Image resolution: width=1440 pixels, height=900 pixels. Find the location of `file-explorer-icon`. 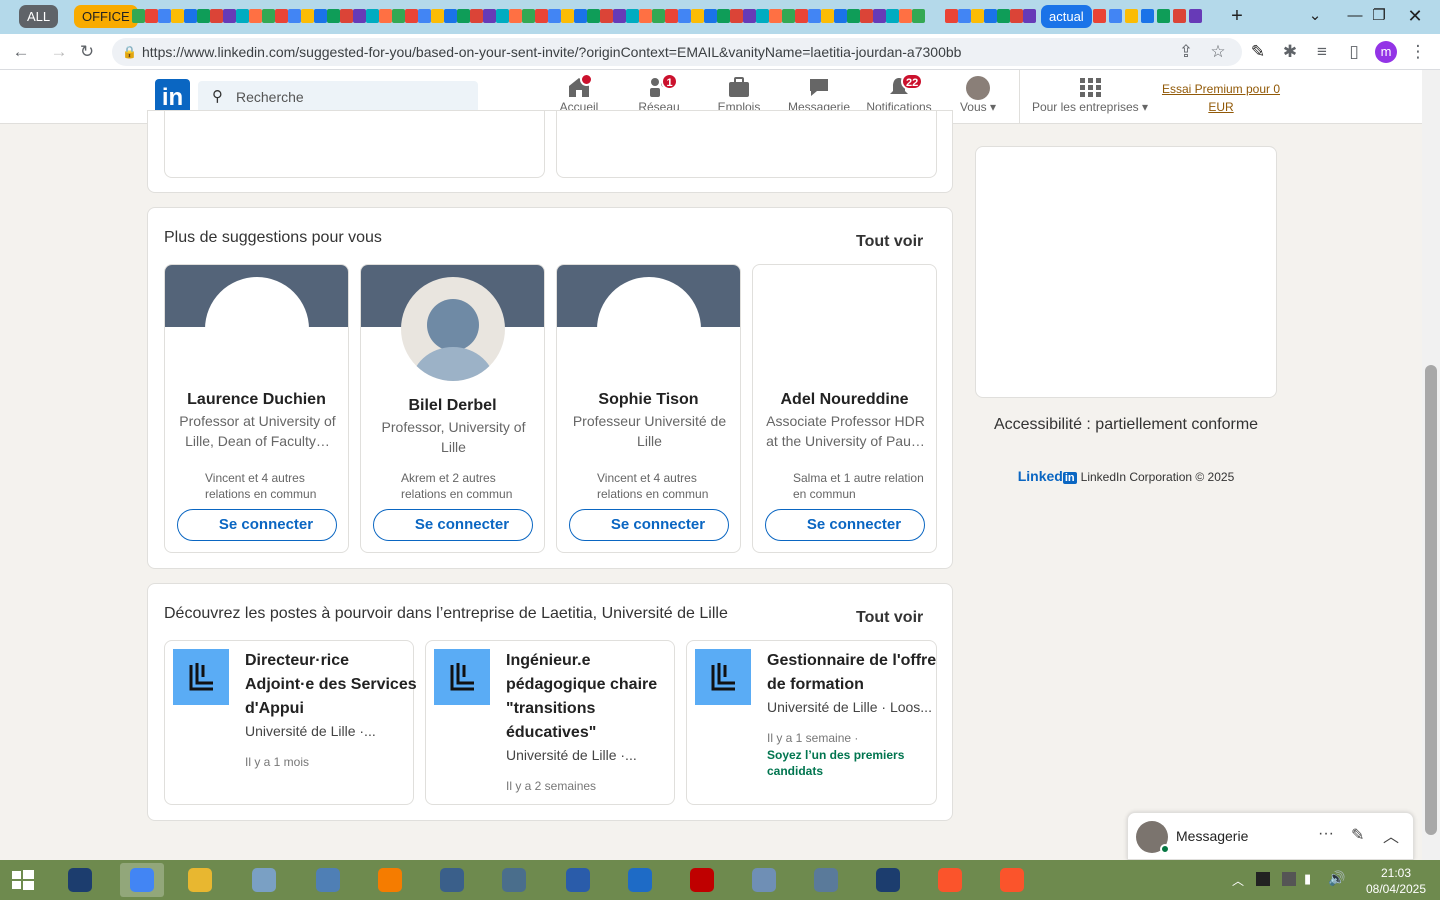

file-explorer-icon is located at coordinates (200, 880).